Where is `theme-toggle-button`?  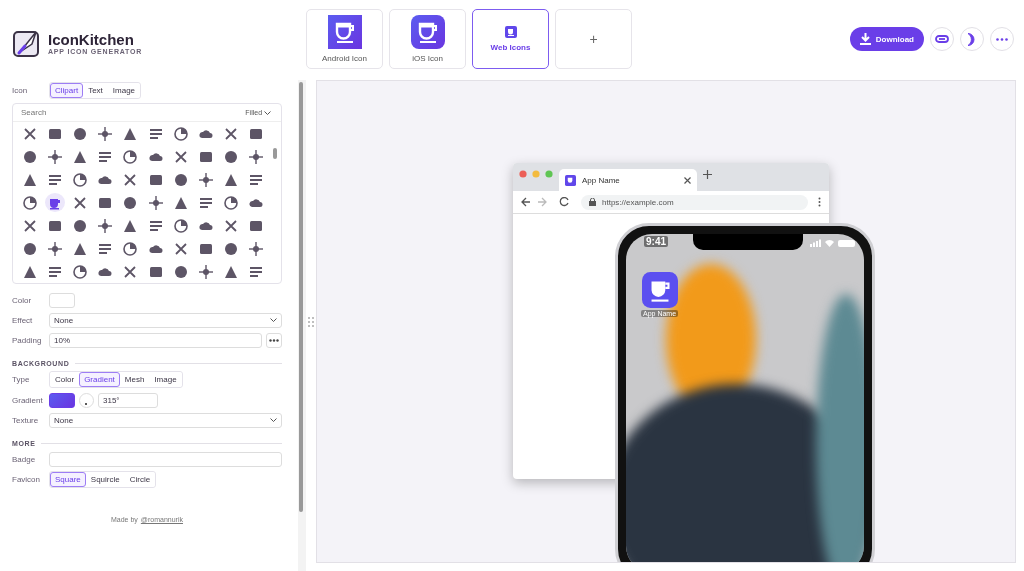 theme-toggle-button is located at coordinates (972, 39).